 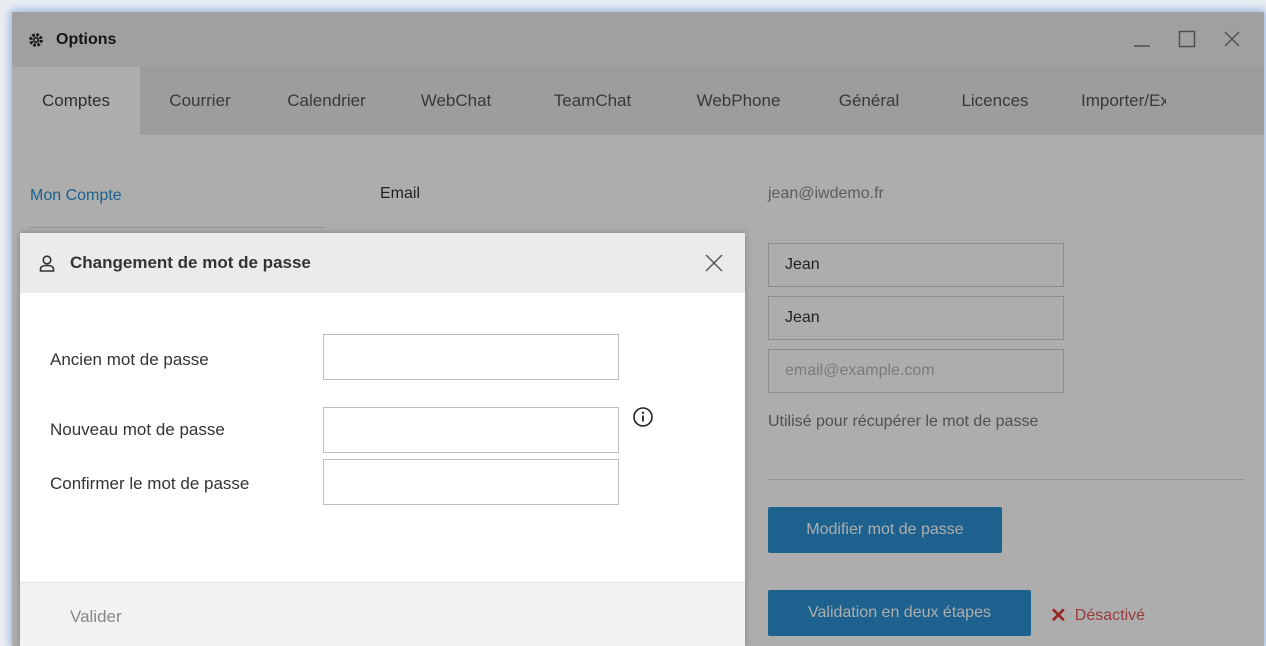 What do you see at coordinates (714, 263) in the screenshot?
I see `dialog-close-icon` at bounding box center [714, 263].